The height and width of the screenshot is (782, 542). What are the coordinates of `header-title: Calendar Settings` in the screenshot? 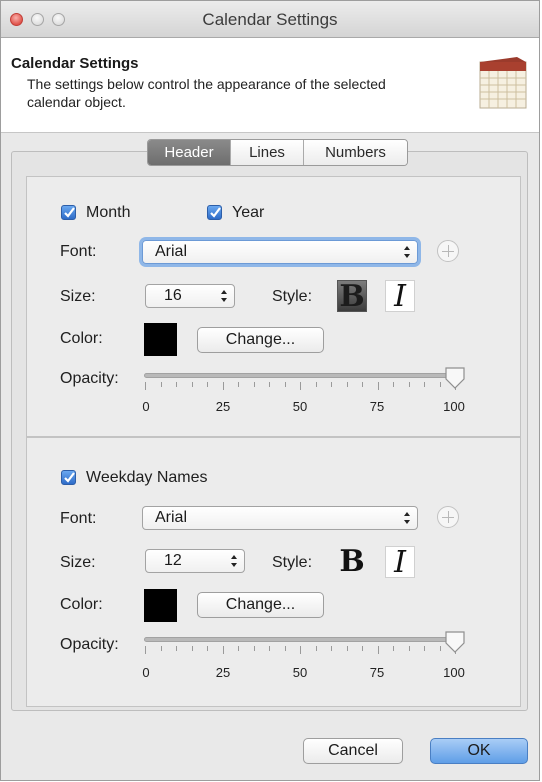 It's located at (75, 63).